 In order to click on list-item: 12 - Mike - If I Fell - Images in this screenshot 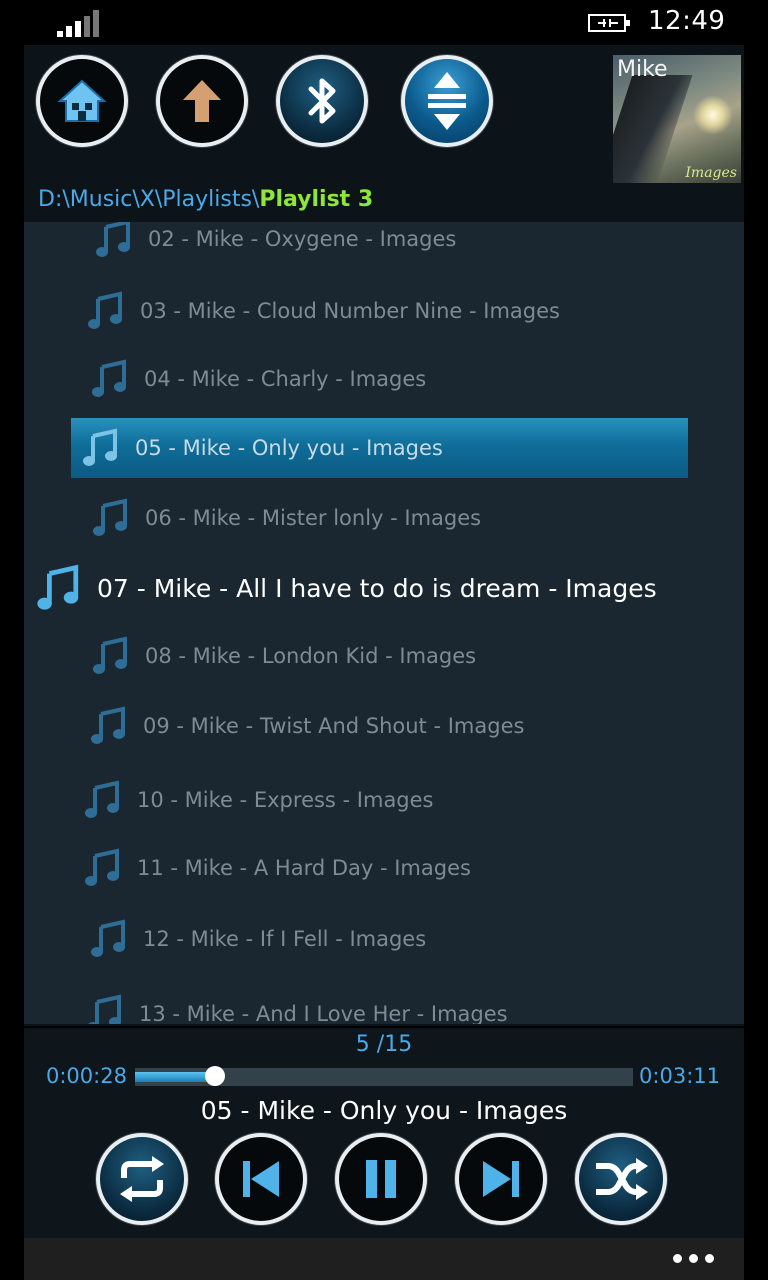, I will do `click(384, 939)`.